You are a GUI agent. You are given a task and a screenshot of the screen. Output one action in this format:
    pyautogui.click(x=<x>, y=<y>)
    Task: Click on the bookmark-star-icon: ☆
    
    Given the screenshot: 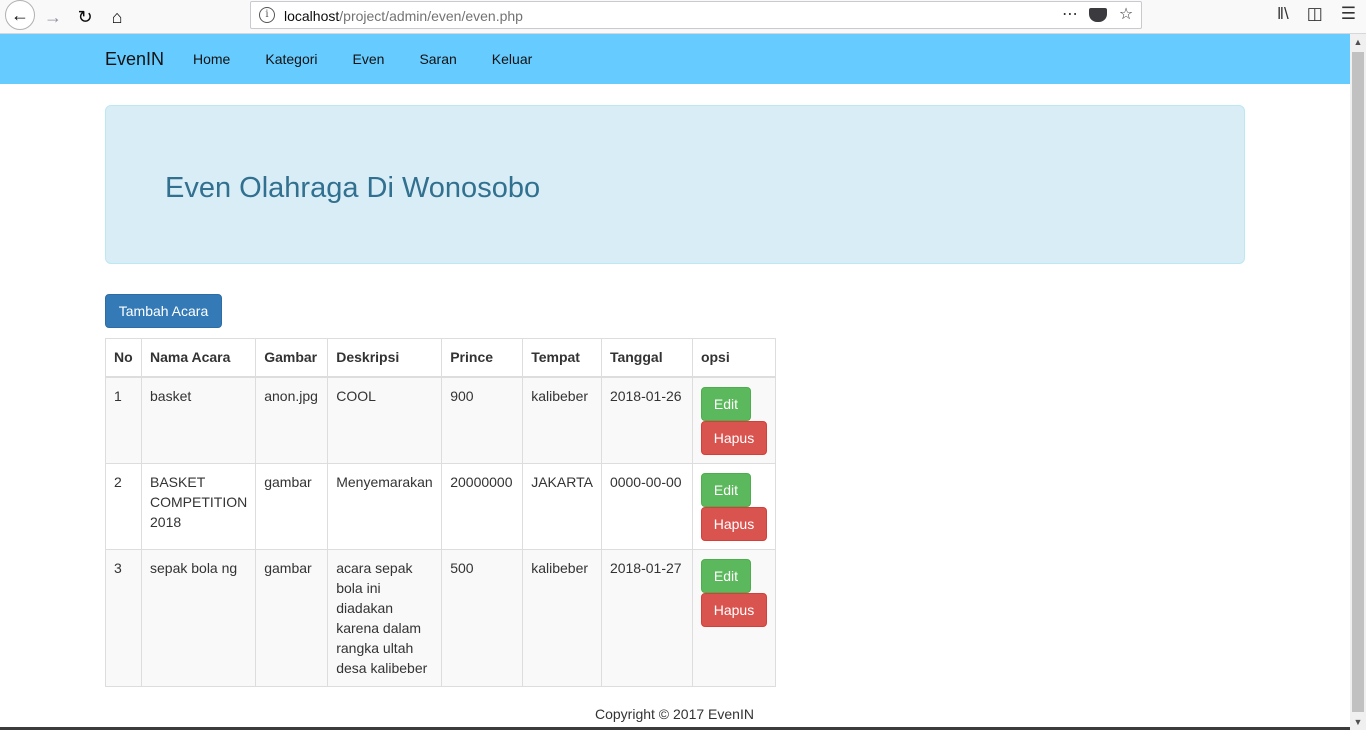 What is the action you would take?
    pyautogui.click(x=1126, y=16)
    